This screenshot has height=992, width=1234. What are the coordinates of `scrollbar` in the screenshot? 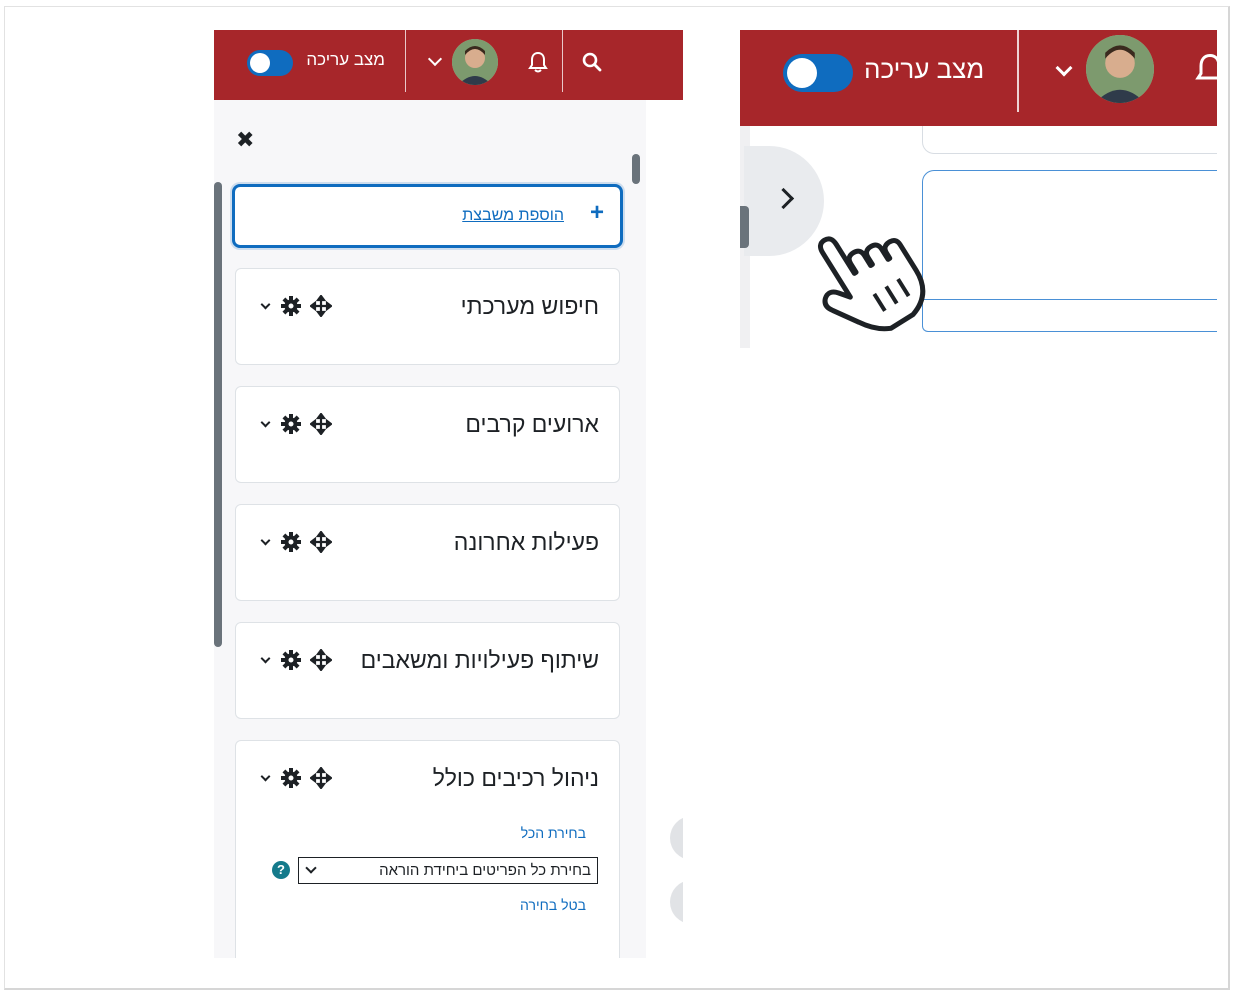 It's located at (636, 169).